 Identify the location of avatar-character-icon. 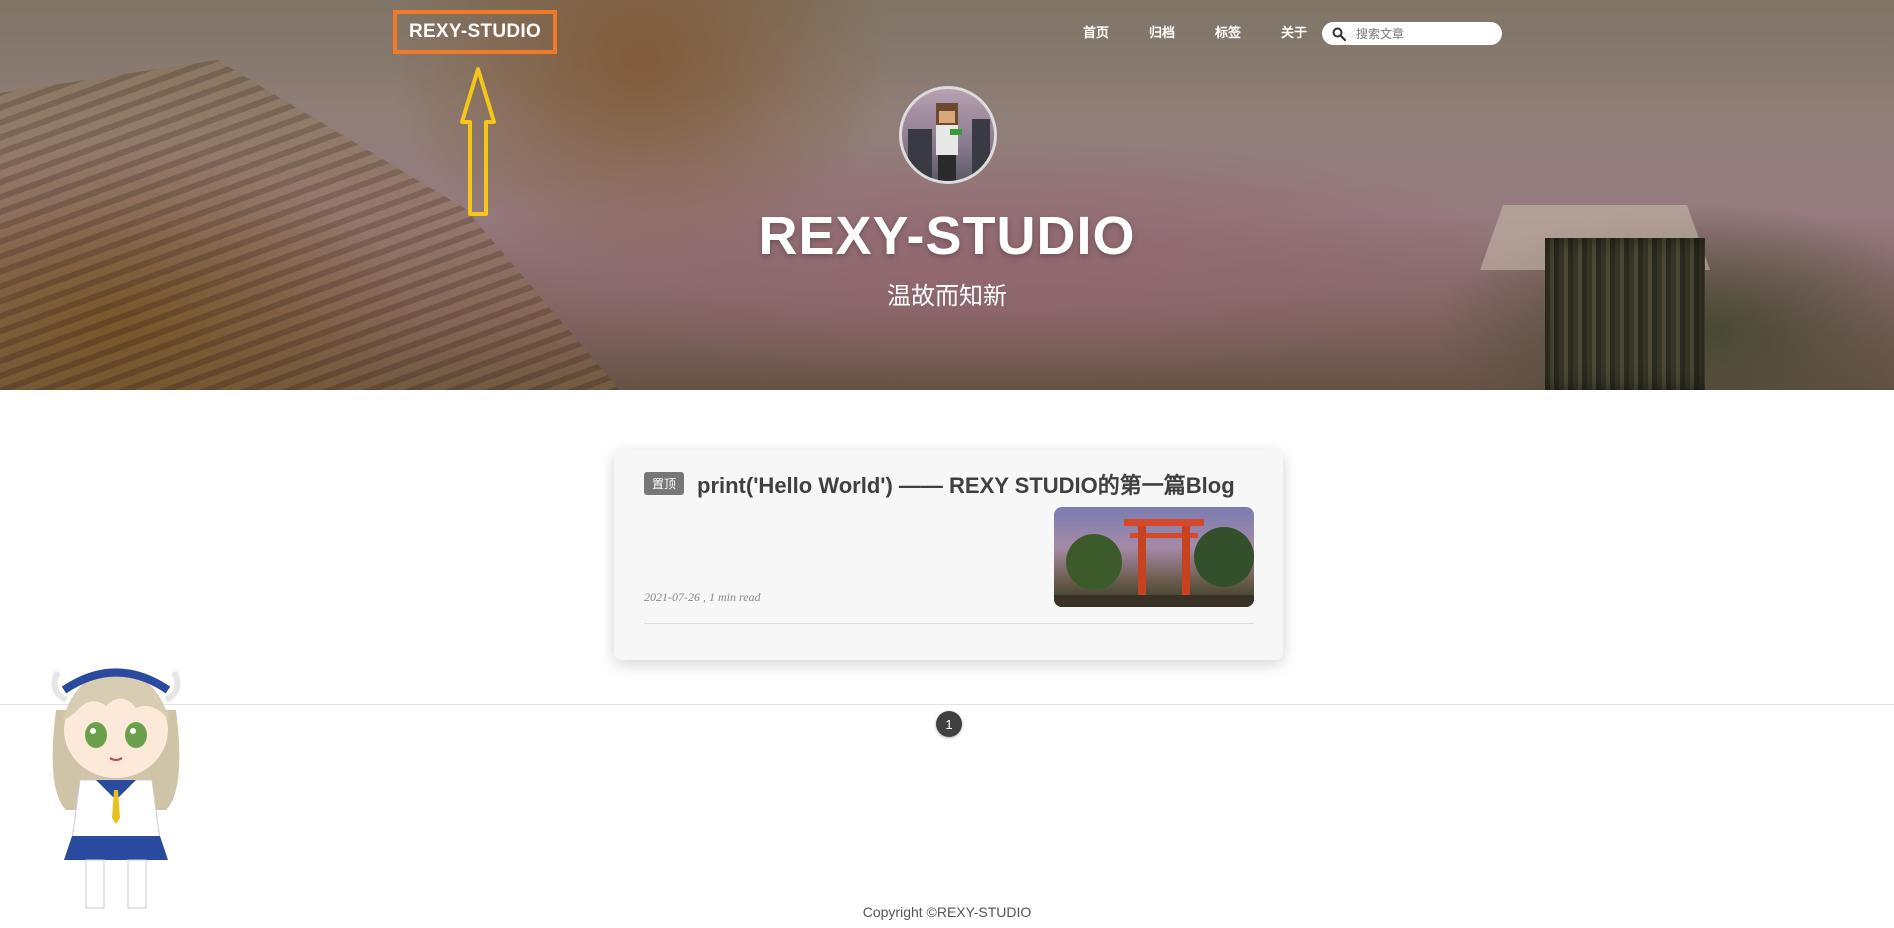
(949, 142).